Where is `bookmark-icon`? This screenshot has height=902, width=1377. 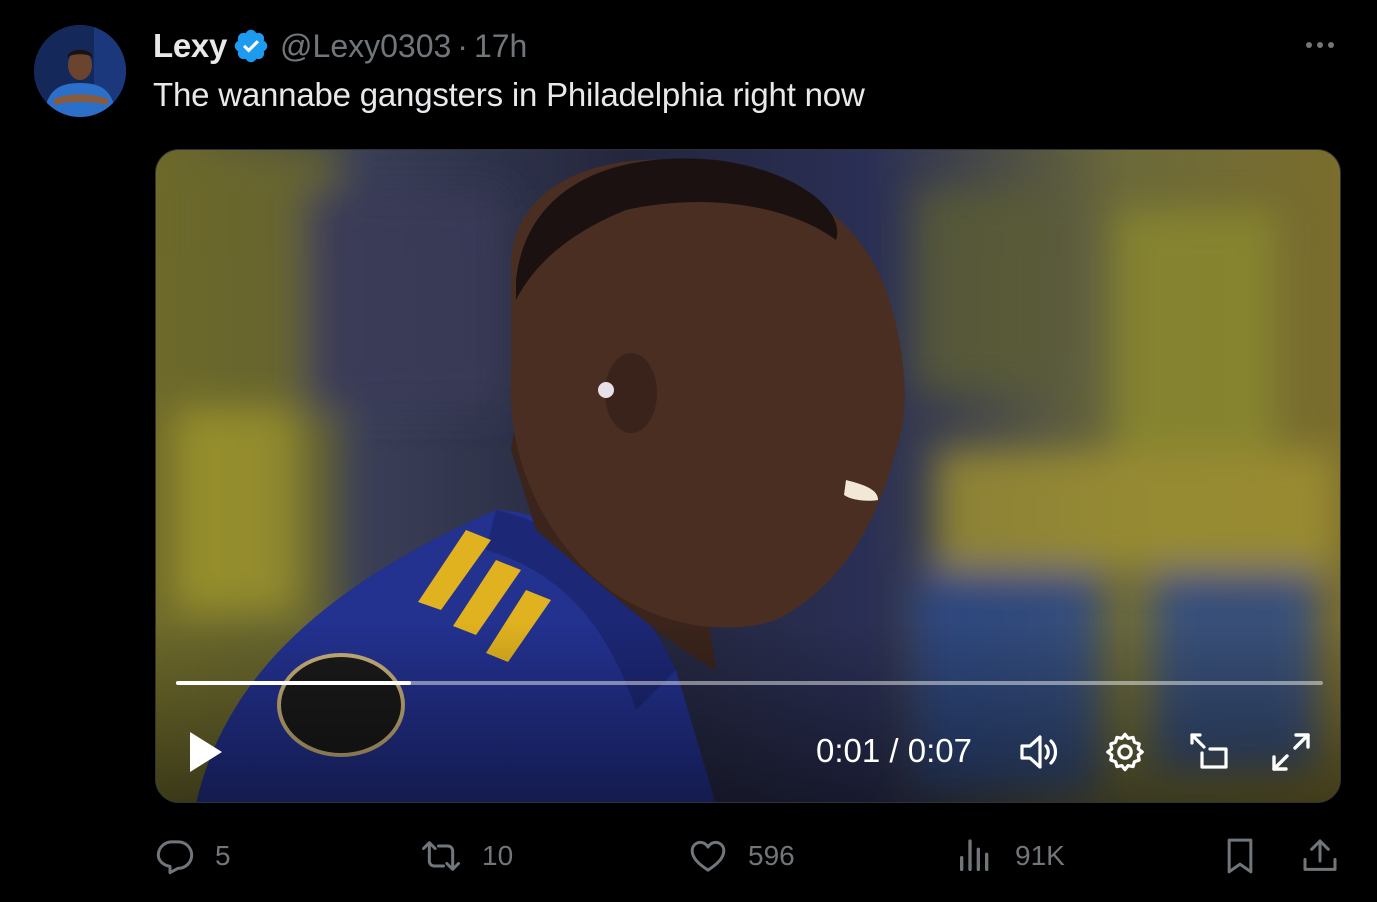 bookmark-icon is located at coordinates (1240, 856).